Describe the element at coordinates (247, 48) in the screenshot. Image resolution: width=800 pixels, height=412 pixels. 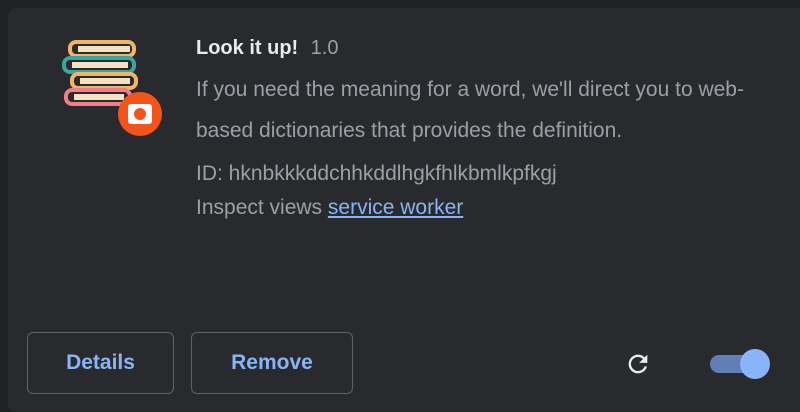
I see `extension-name: Look it up!` at that location.